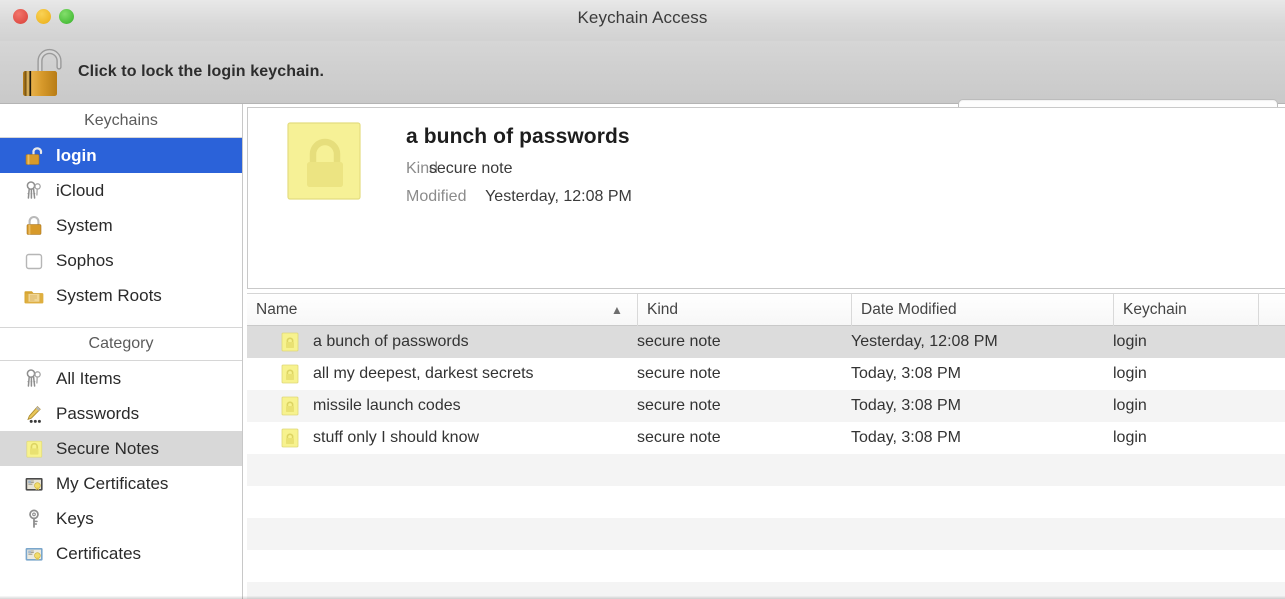 This screenshot has height=599, width=1285. What do you see at coordinates (112, 483) in the screenshot?
I see `sidebar-item-label: My Certificates` at bounding box center [112, 483].